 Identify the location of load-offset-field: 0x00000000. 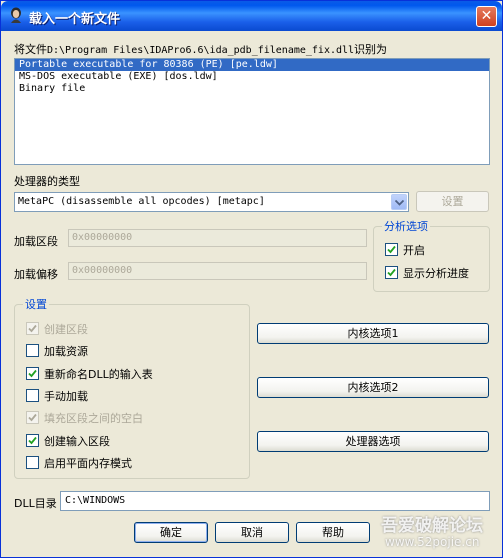
(217, 271).